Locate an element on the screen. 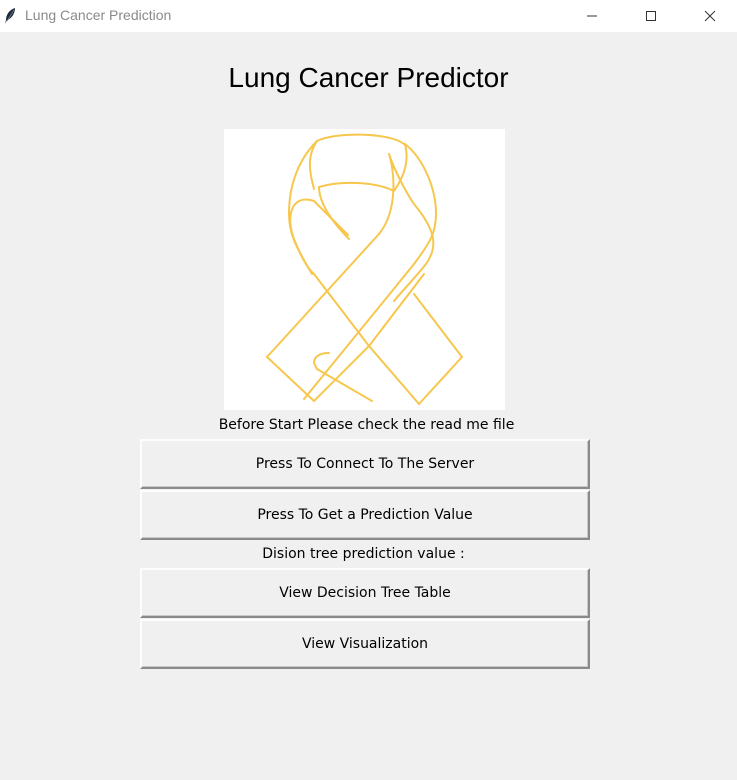 The image size is (737, 780). close-button is located at coordinates (710, 16).